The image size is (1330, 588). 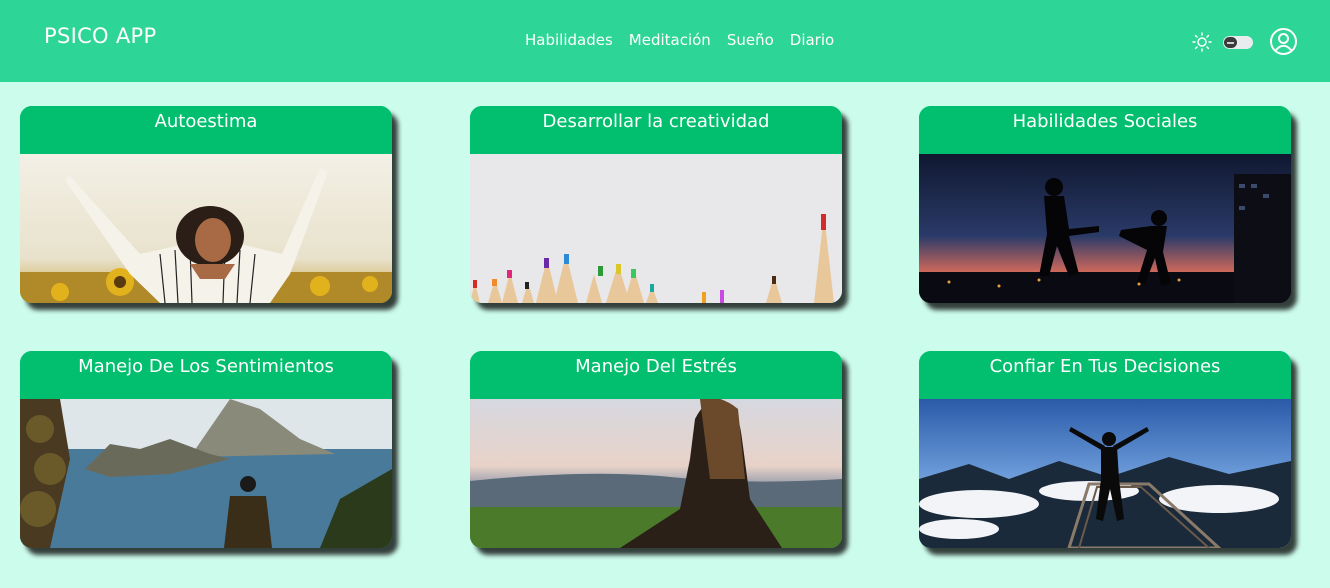 What do you see at coordinates (656, 228) in the screenshot?
I see `card-image-creatividad` at bounding box center [656, 228].